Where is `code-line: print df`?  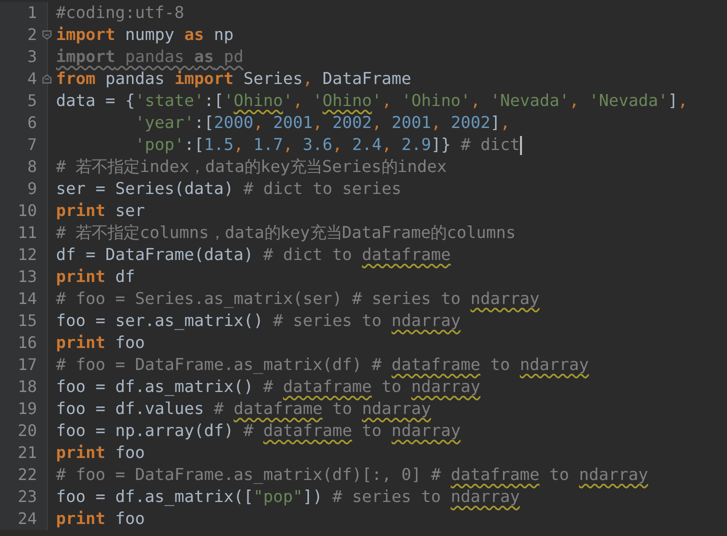
code-line: print df is located at coordinates (95, 277).